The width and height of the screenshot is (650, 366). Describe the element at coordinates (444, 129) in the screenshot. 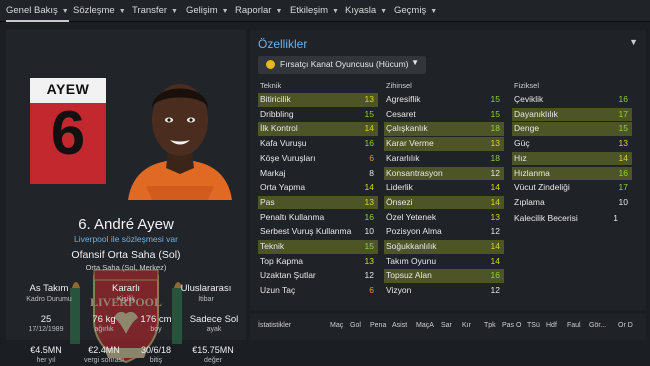

I see `attribute-row: Çalışkanlık 18` at that location.